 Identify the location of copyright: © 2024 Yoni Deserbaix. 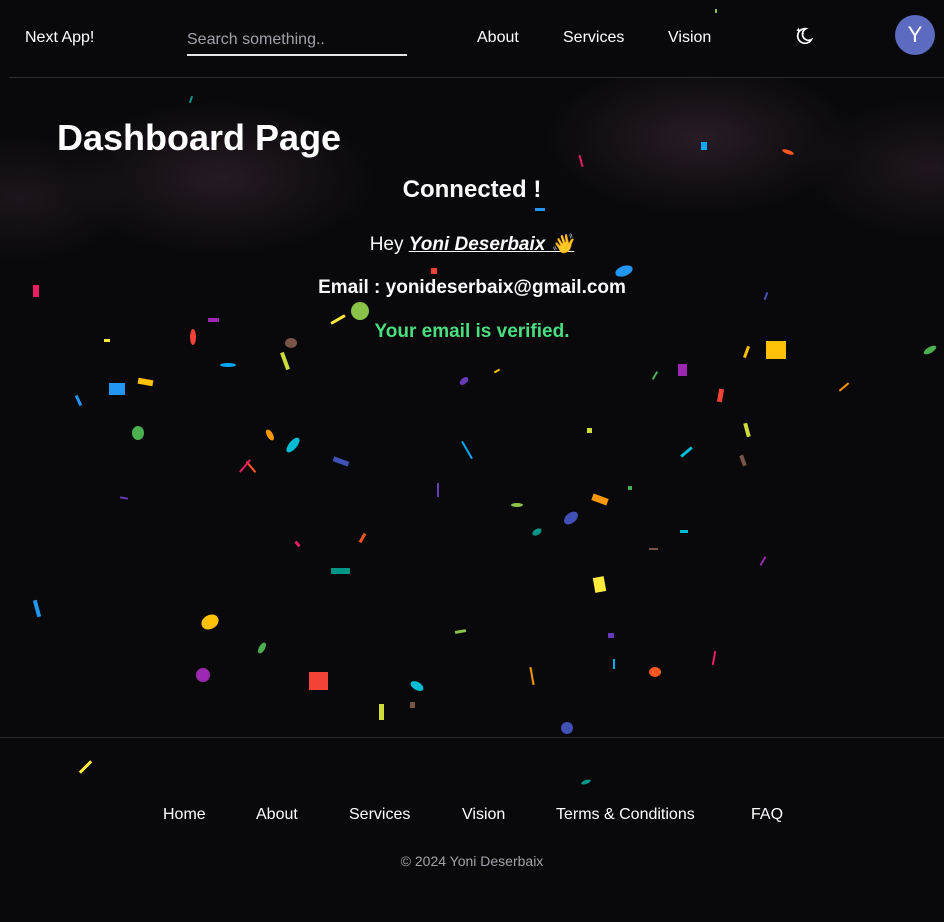
(472, 861).